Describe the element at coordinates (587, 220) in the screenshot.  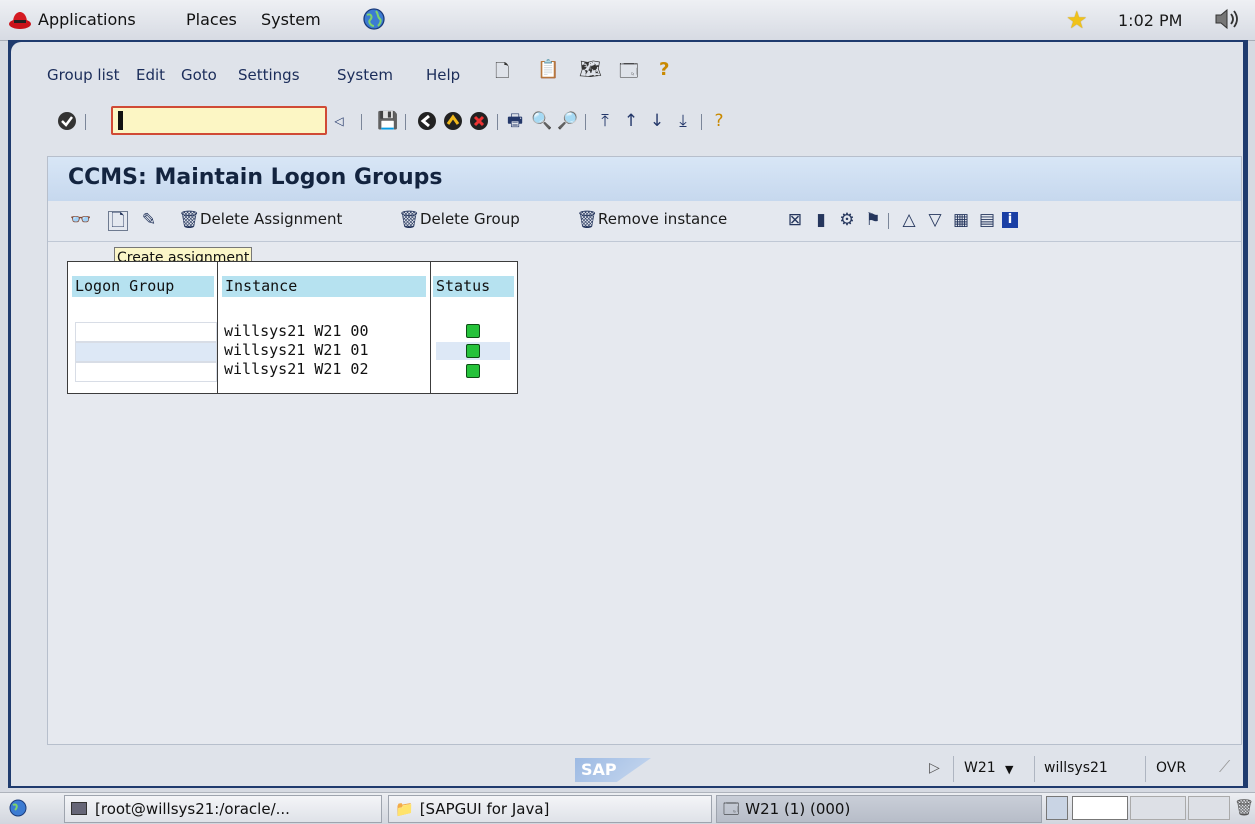
I see `remove-instance-trash-icon: 🗑` at that location.